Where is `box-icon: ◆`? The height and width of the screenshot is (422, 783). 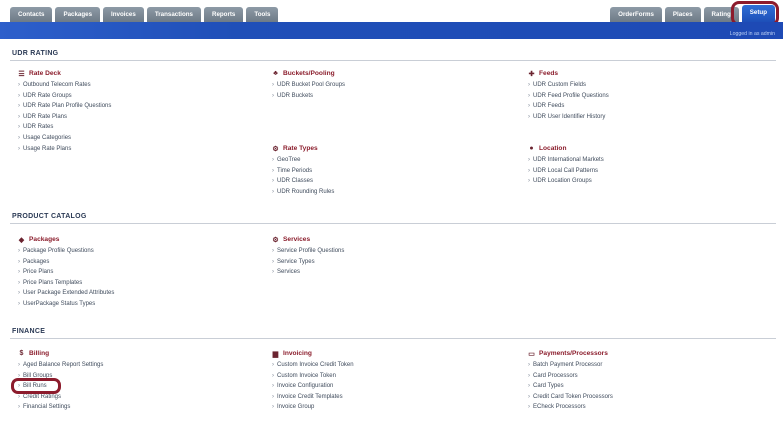
box-icon: ◆ is located at coordinates (21, 240).